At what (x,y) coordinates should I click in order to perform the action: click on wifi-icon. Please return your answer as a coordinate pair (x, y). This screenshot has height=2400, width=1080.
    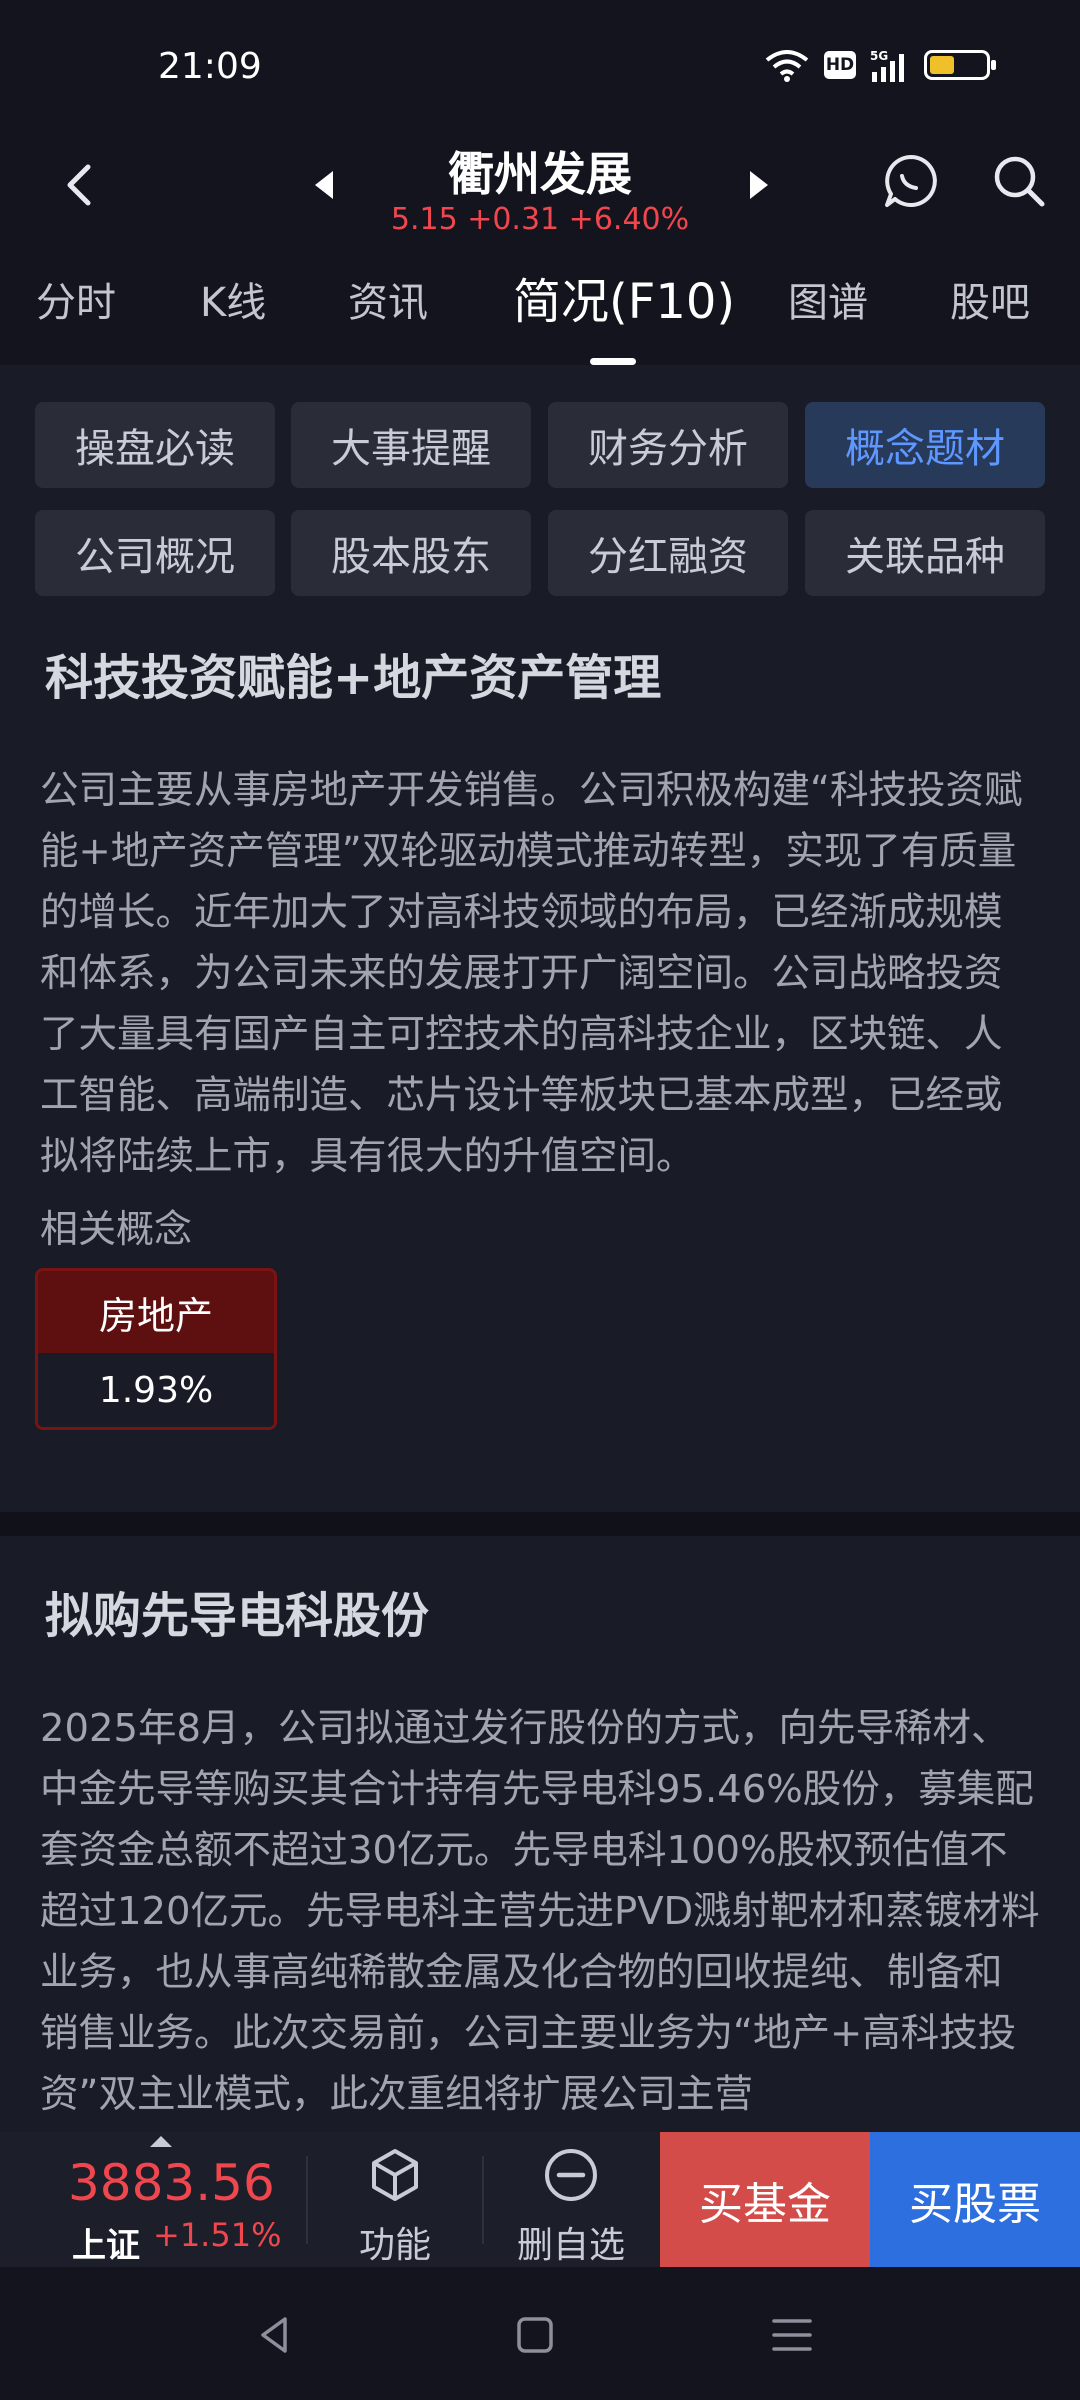
    Looking at the image, I should click on (787, 66).